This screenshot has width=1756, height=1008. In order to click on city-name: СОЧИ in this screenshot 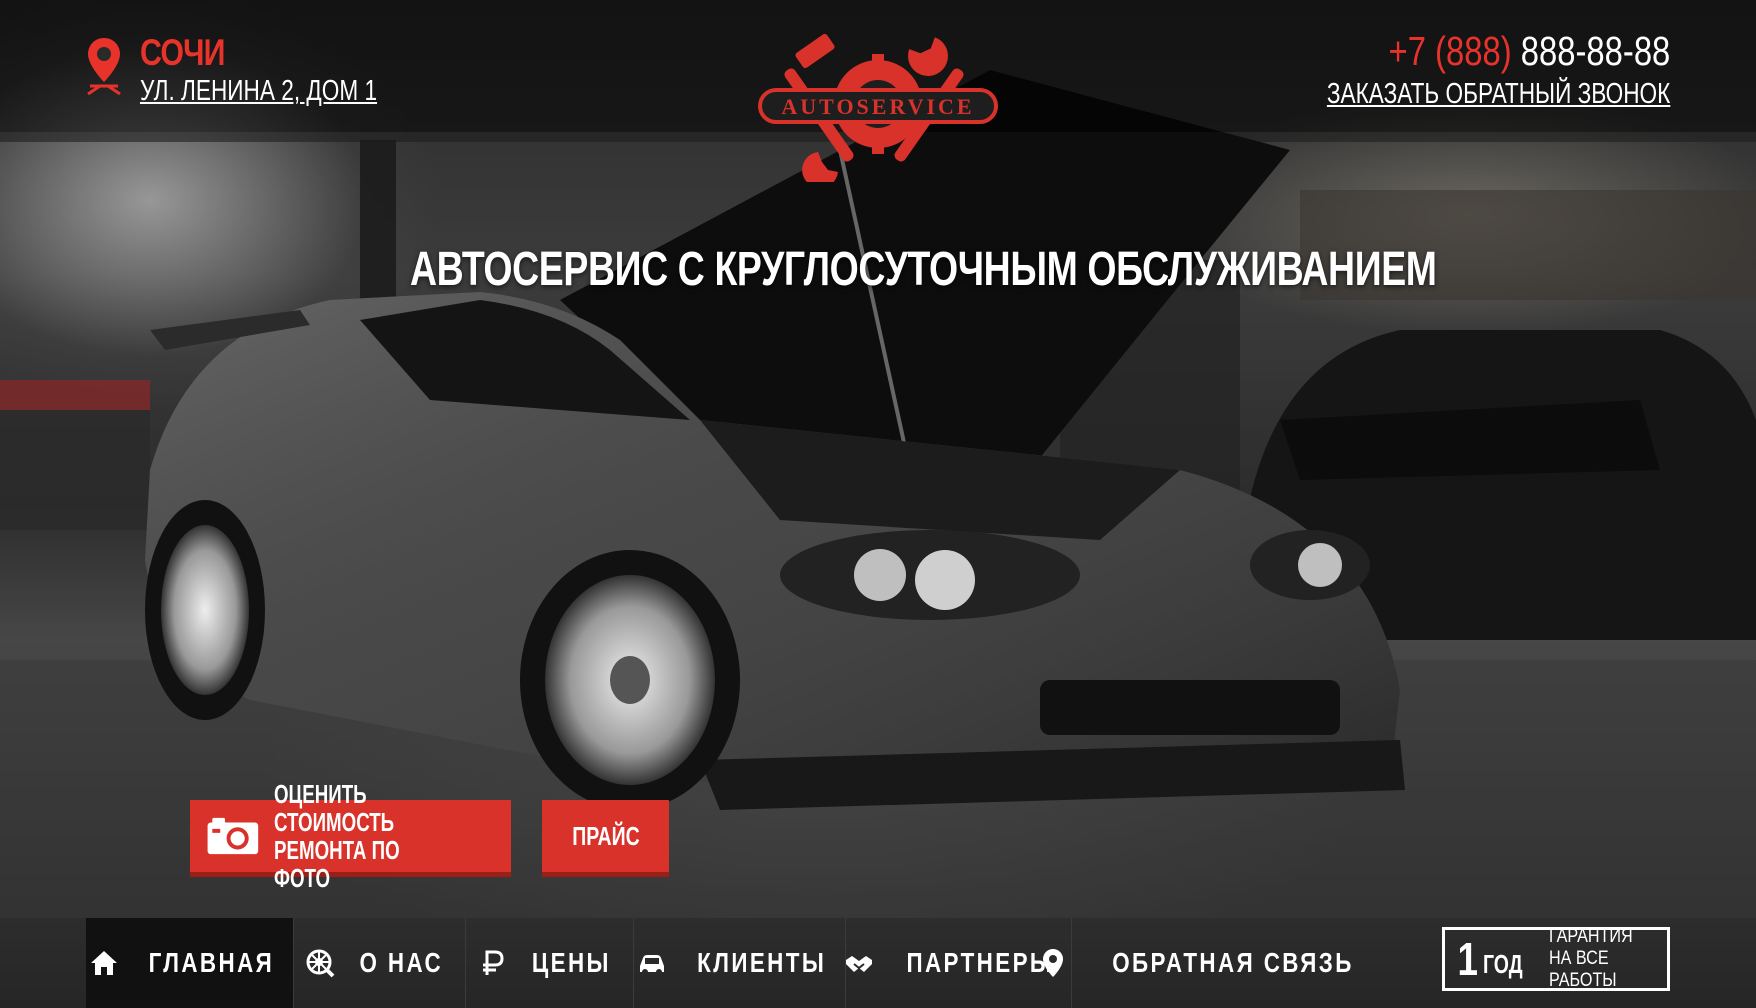, I will do `click(182, 52)`.